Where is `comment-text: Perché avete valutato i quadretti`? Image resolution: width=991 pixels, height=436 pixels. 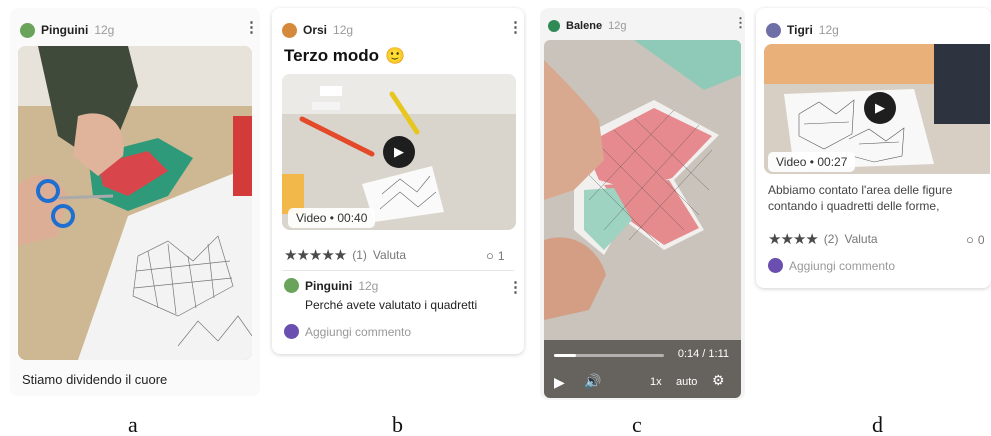
comment-text: Perché avete valutato i quadretti is located at coordinates (391, 305).